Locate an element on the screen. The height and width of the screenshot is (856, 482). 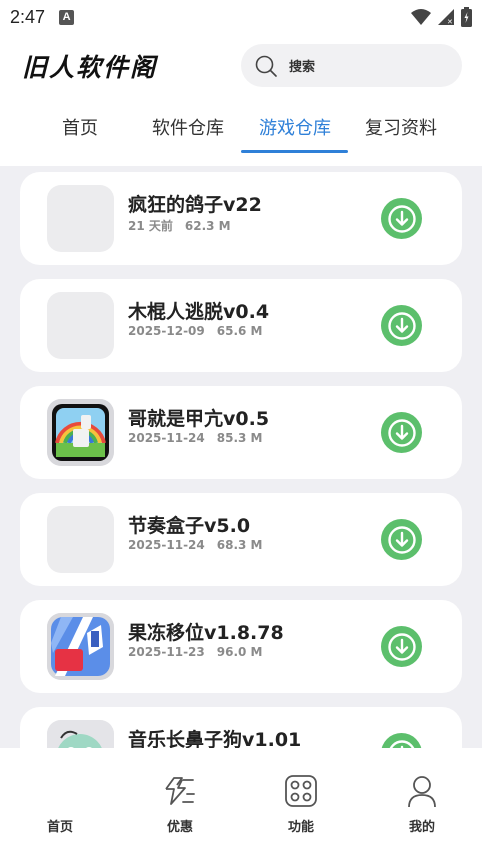
jelly-game-icon is located at coordinates (80, 646).